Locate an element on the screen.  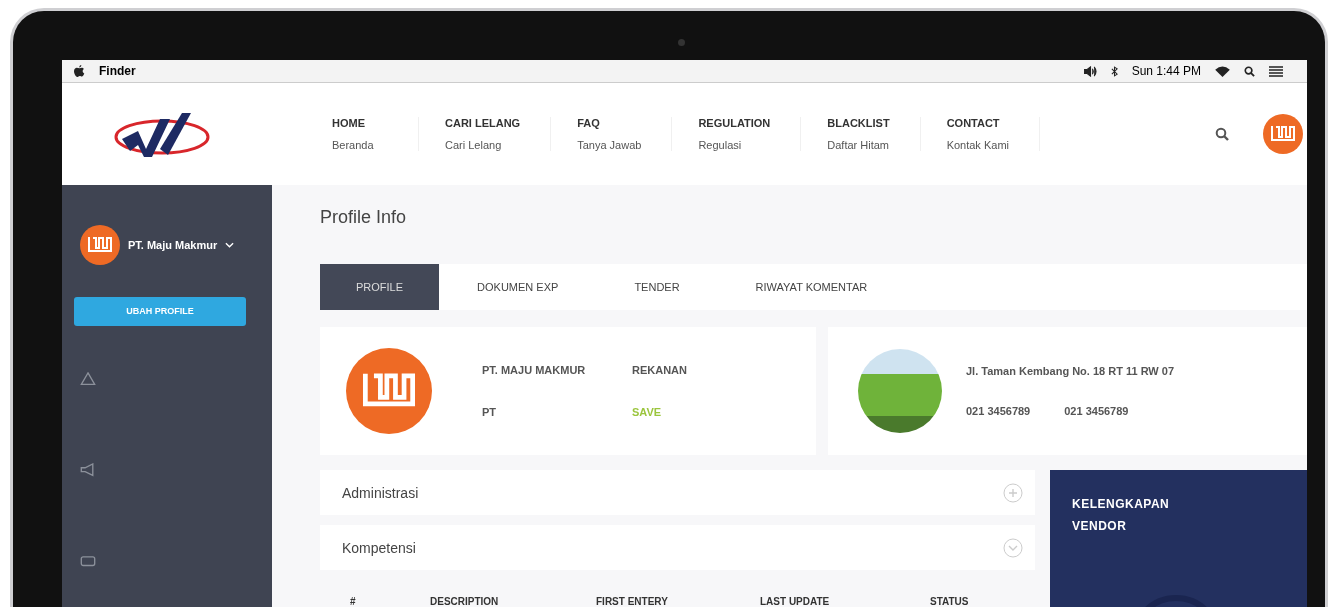
field-value: PT is located at coordinates (490, 412).